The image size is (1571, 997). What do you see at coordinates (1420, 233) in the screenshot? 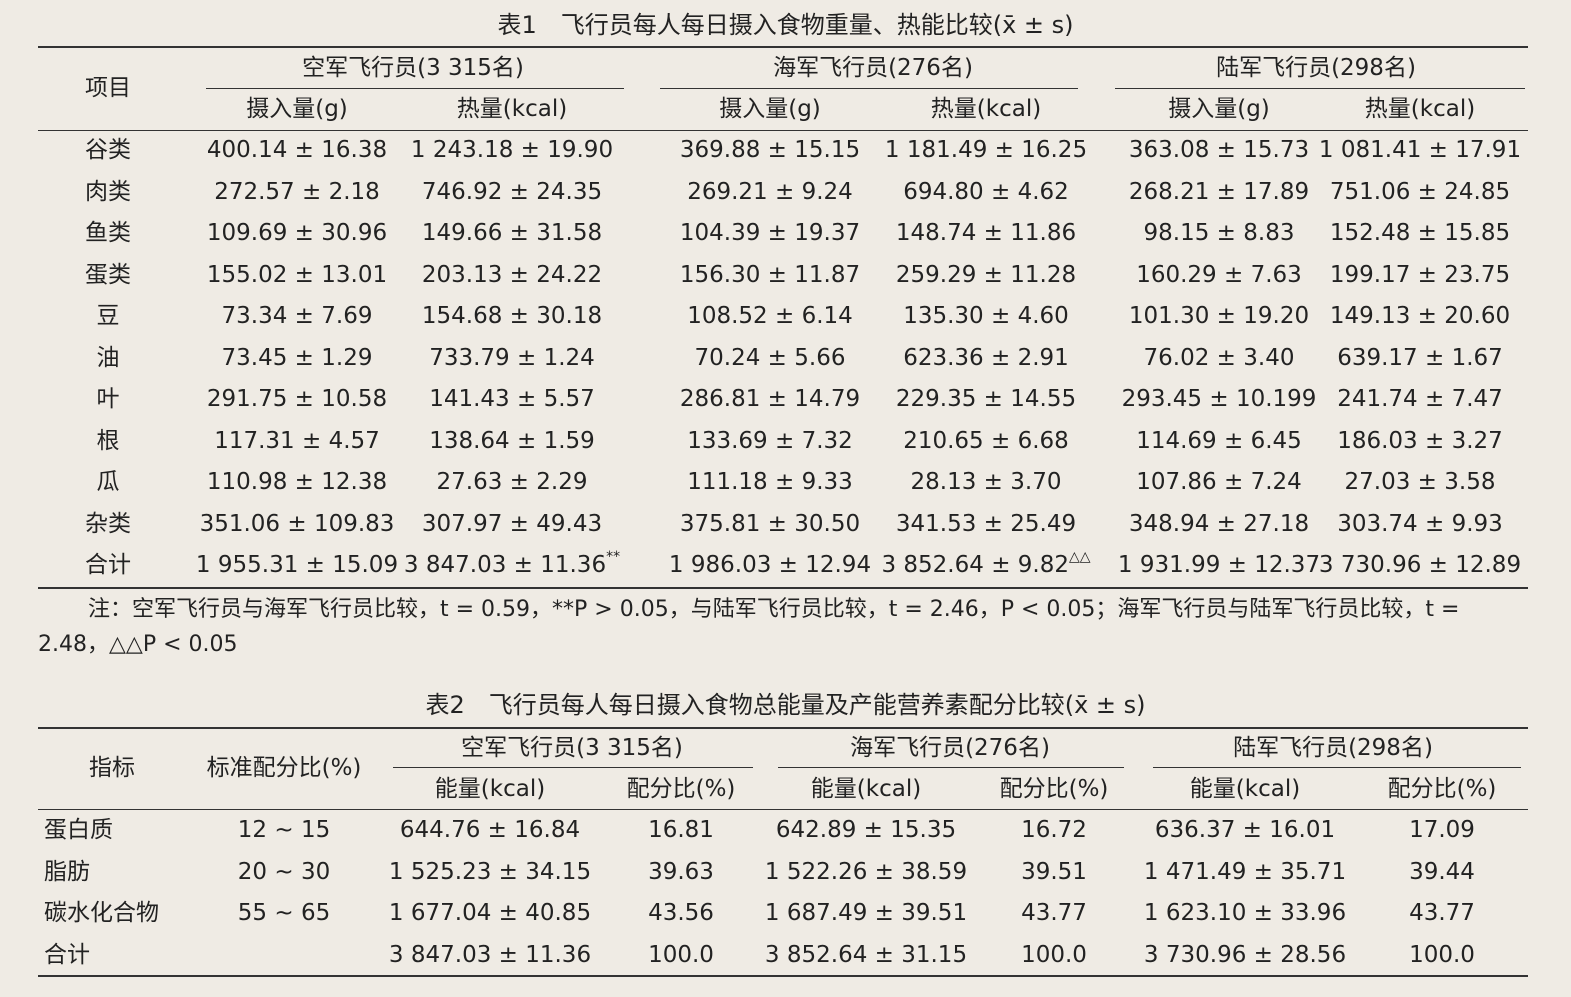
I see `table1-cell: 152.48 ± 15.85` at bounding box center [1420, 233].